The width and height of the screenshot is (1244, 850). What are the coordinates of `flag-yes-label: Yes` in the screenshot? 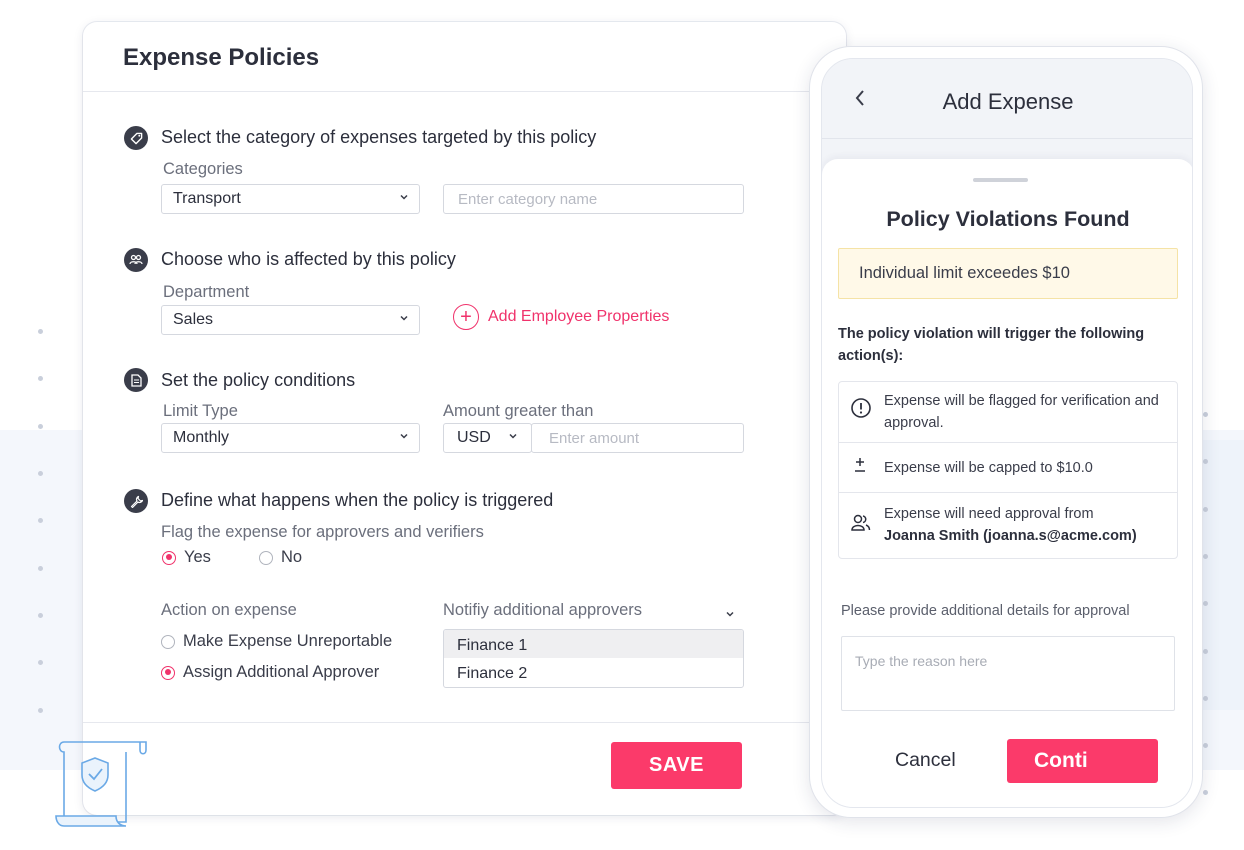 It's located at (197, 557).